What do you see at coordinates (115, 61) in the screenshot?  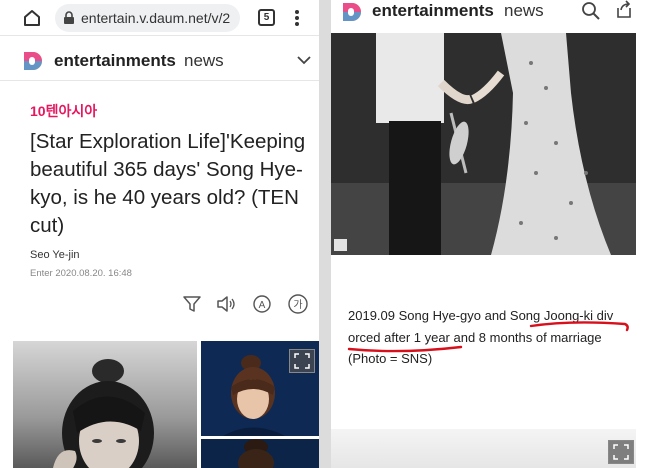 I see `brand-name: entertainments` at bounding box center [115, 61].